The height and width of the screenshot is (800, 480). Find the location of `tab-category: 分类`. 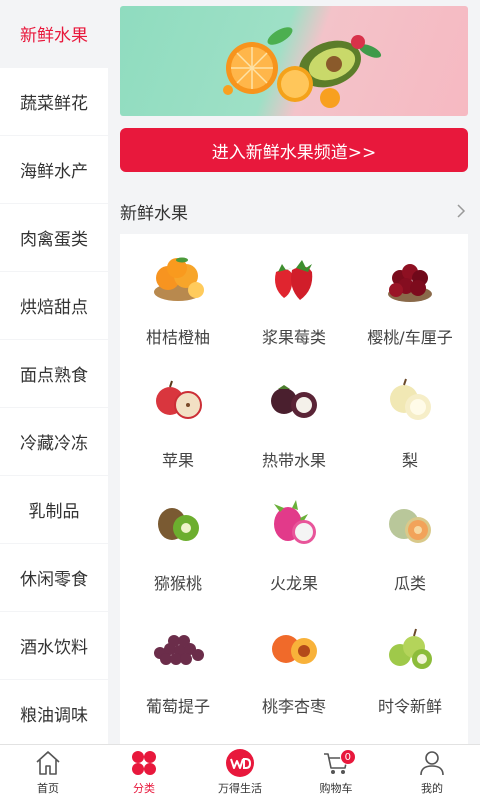

tab-category: 分类 is located at coordinates (144, 772).